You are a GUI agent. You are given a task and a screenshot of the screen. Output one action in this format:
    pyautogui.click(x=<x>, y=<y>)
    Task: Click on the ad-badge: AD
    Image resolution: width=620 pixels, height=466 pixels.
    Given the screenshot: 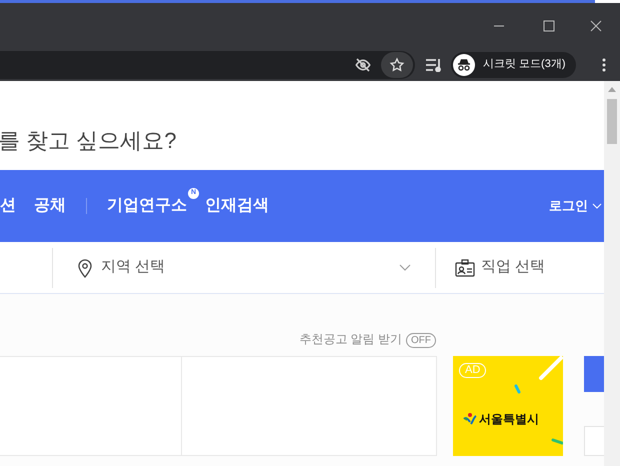 What is the action you would take?
    pyautogui.click(x=472, y=370)
    